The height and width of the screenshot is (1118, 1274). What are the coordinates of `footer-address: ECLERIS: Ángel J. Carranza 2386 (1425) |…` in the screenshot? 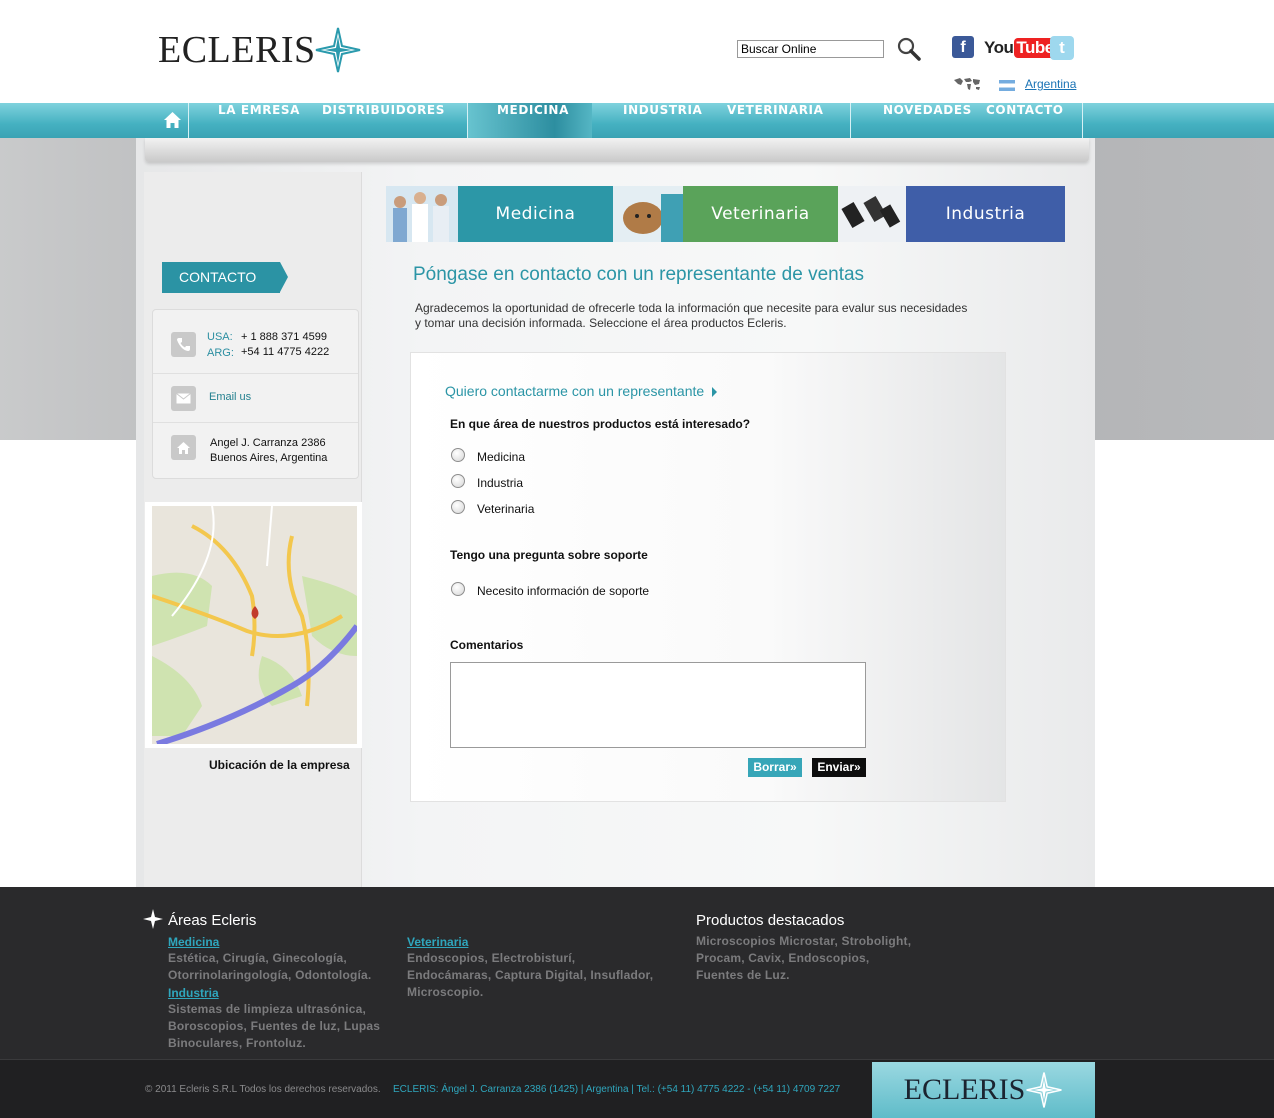 It's located at (617, 1089).